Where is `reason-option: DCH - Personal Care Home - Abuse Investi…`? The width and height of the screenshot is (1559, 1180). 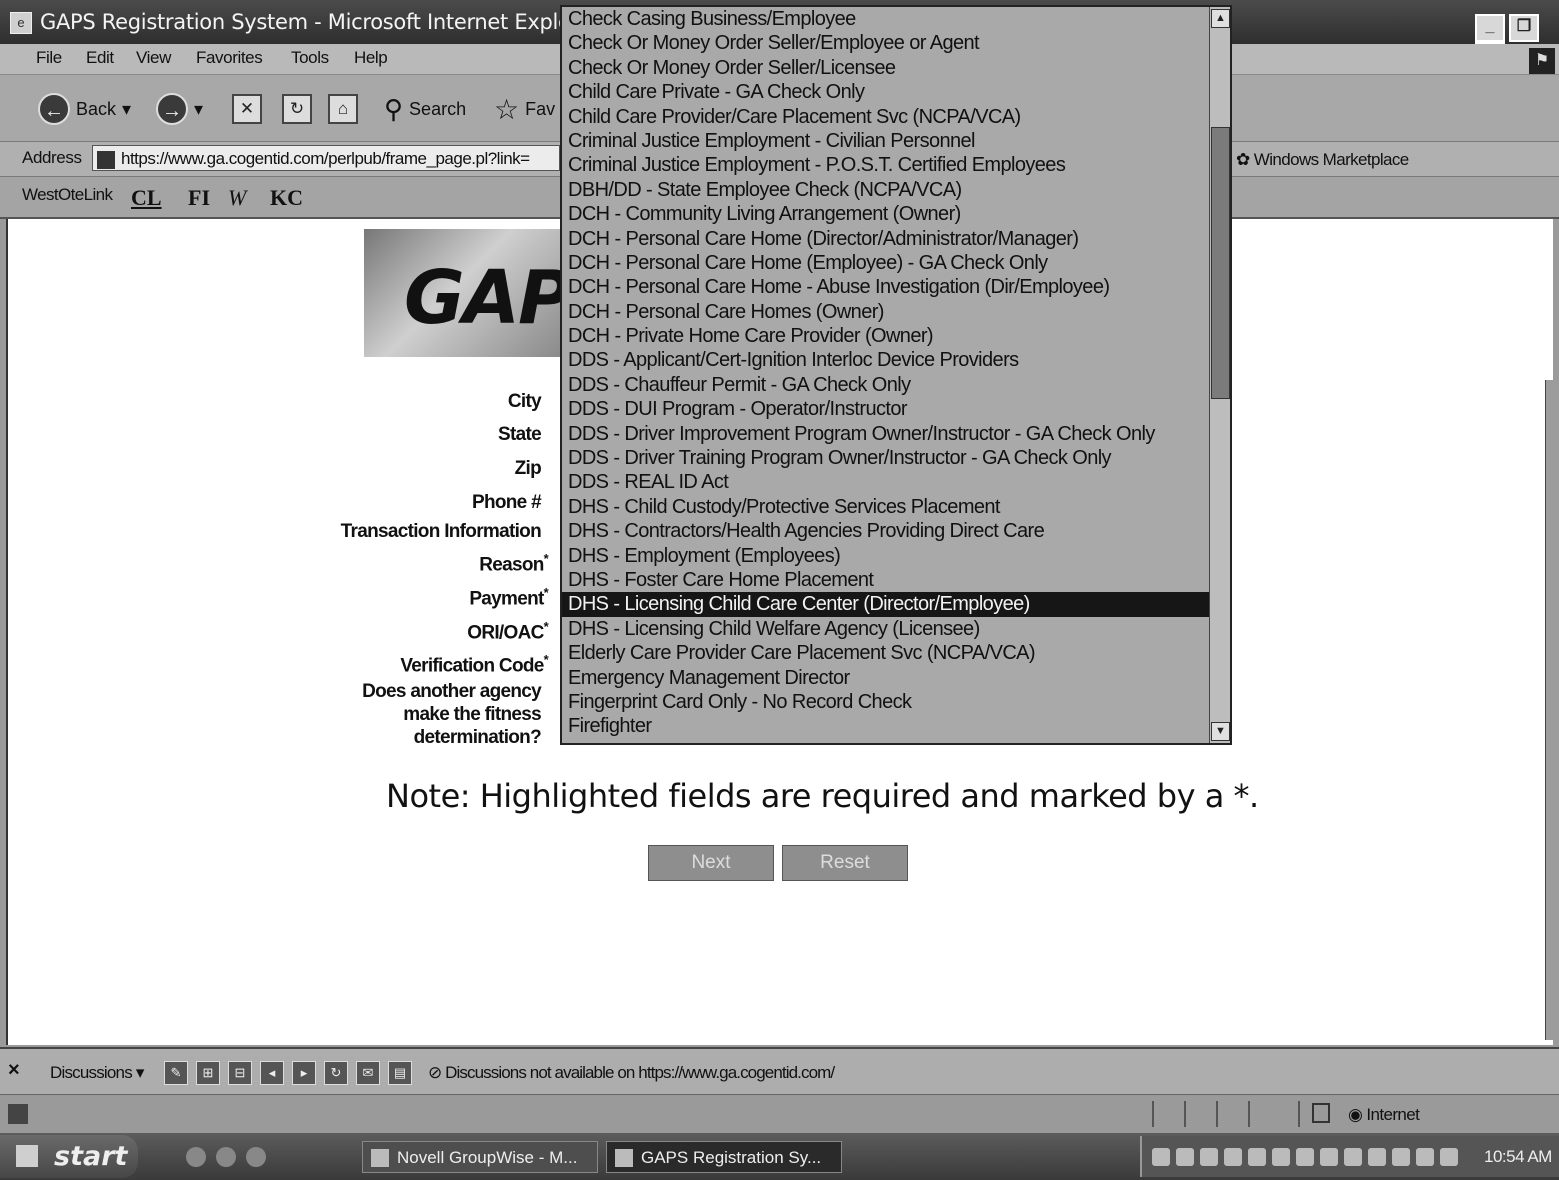 reason-option: DCH - Personal Care Home - Abuse Investi… is located at coordinates (886, 287).